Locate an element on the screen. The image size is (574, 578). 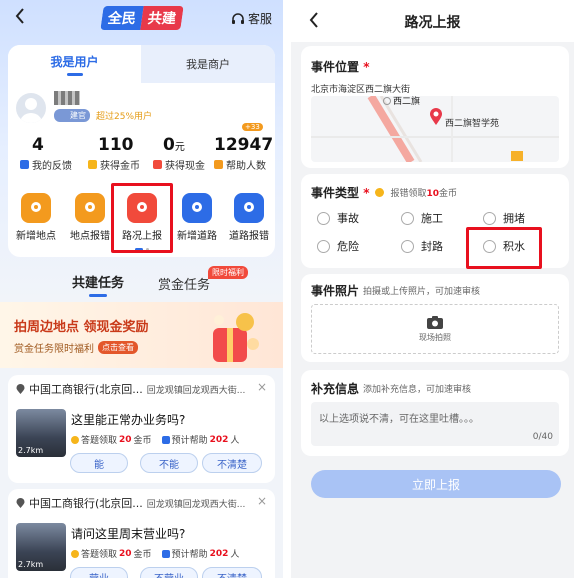
stat-value: 110 is located at coordinates (116, 145).